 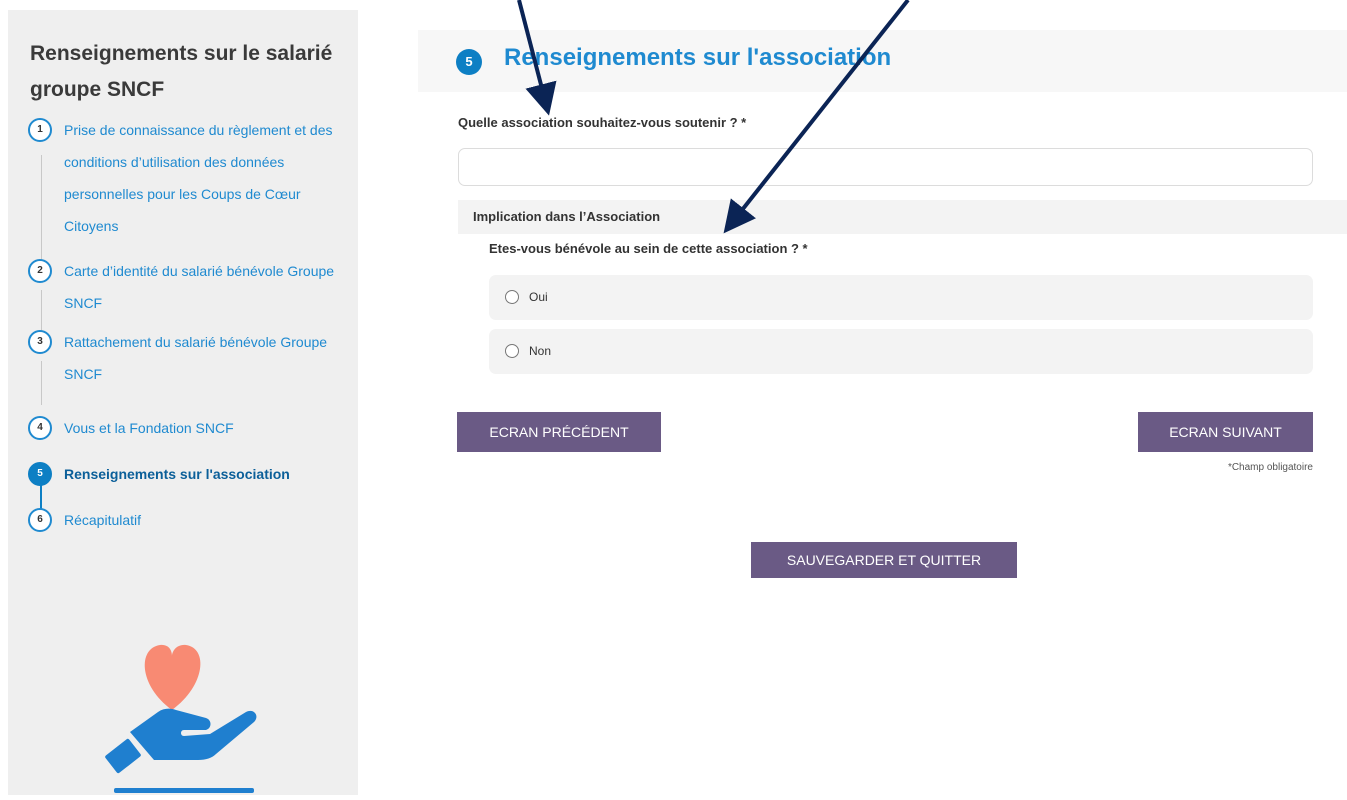 I want to click on step-6-link: Récapitulatif, so click(x=205, y=520).